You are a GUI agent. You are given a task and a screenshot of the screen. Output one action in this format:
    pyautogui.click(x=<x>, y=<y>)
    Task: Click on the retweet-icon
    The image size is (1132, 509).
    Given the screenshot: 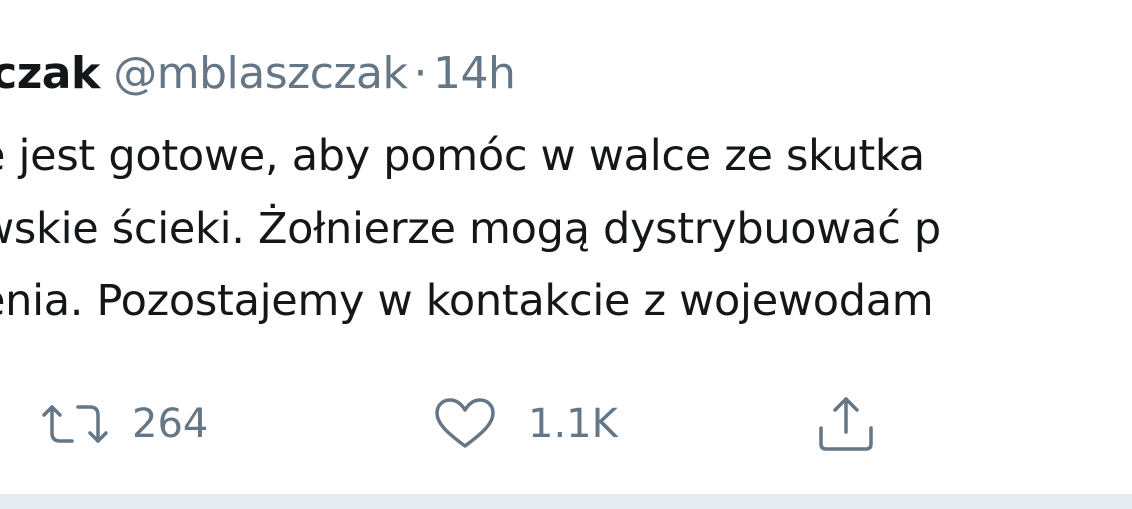 What is the action you would take?
    pyautogui.click(x=75, y=424)
    